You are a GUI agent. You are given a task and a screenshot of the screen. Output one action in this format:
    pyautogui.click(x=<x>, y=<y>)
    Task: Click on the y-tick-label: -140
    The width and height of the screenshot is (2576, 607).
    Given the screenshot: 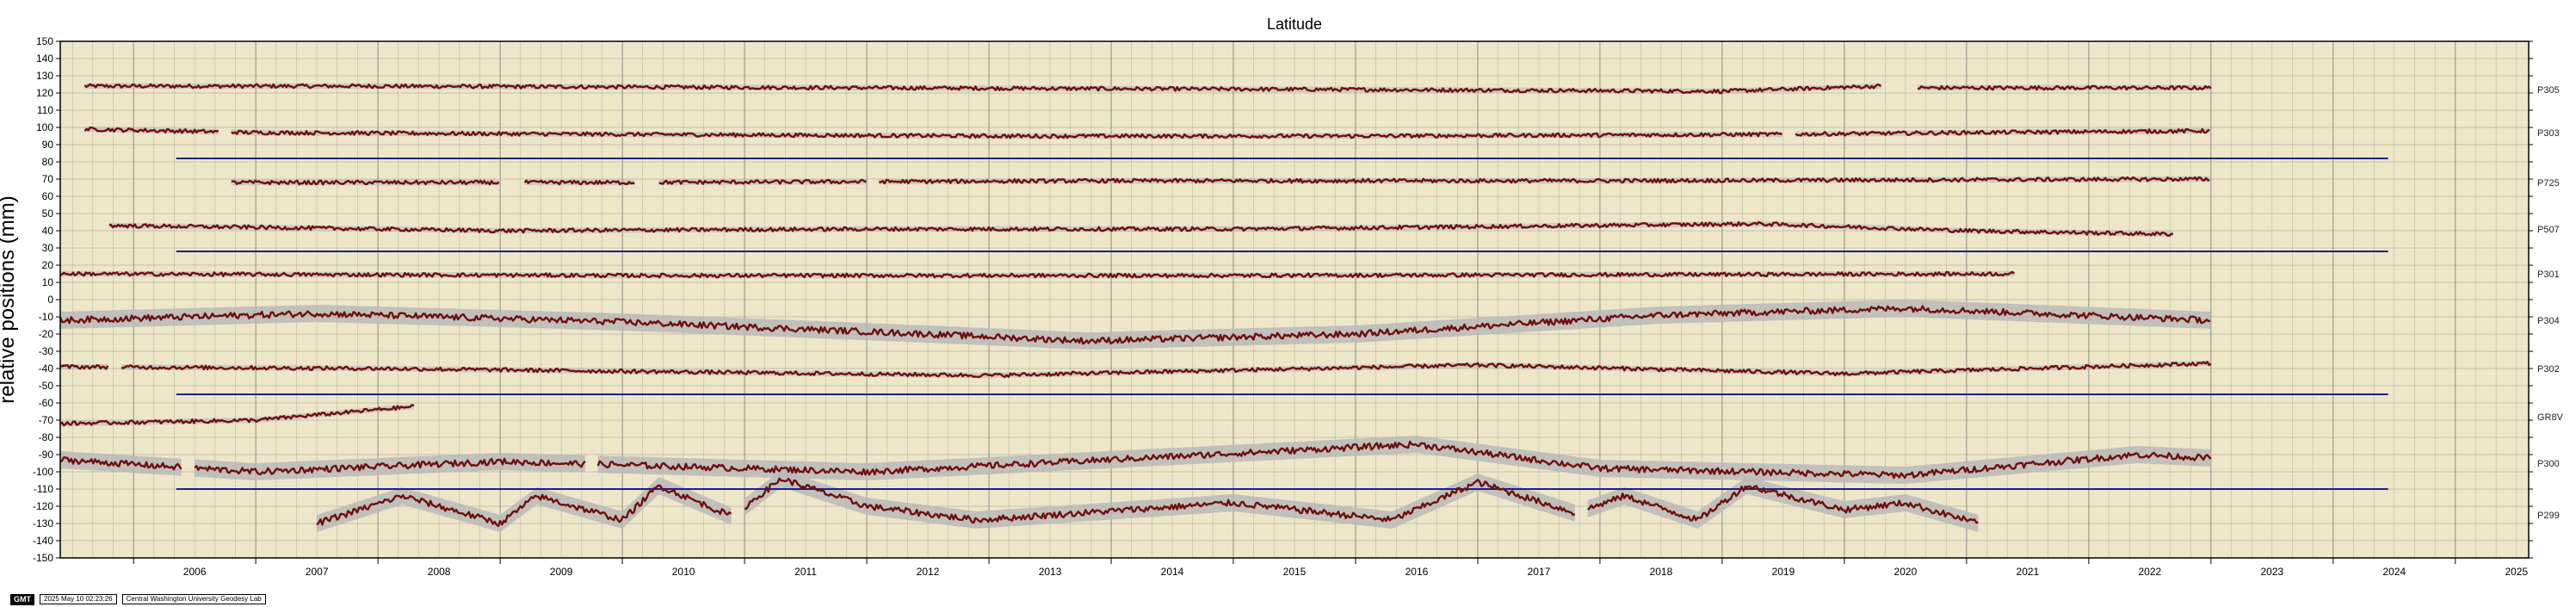 What is the action you would take?
    pyautogui.click(x=43, y=541)
    